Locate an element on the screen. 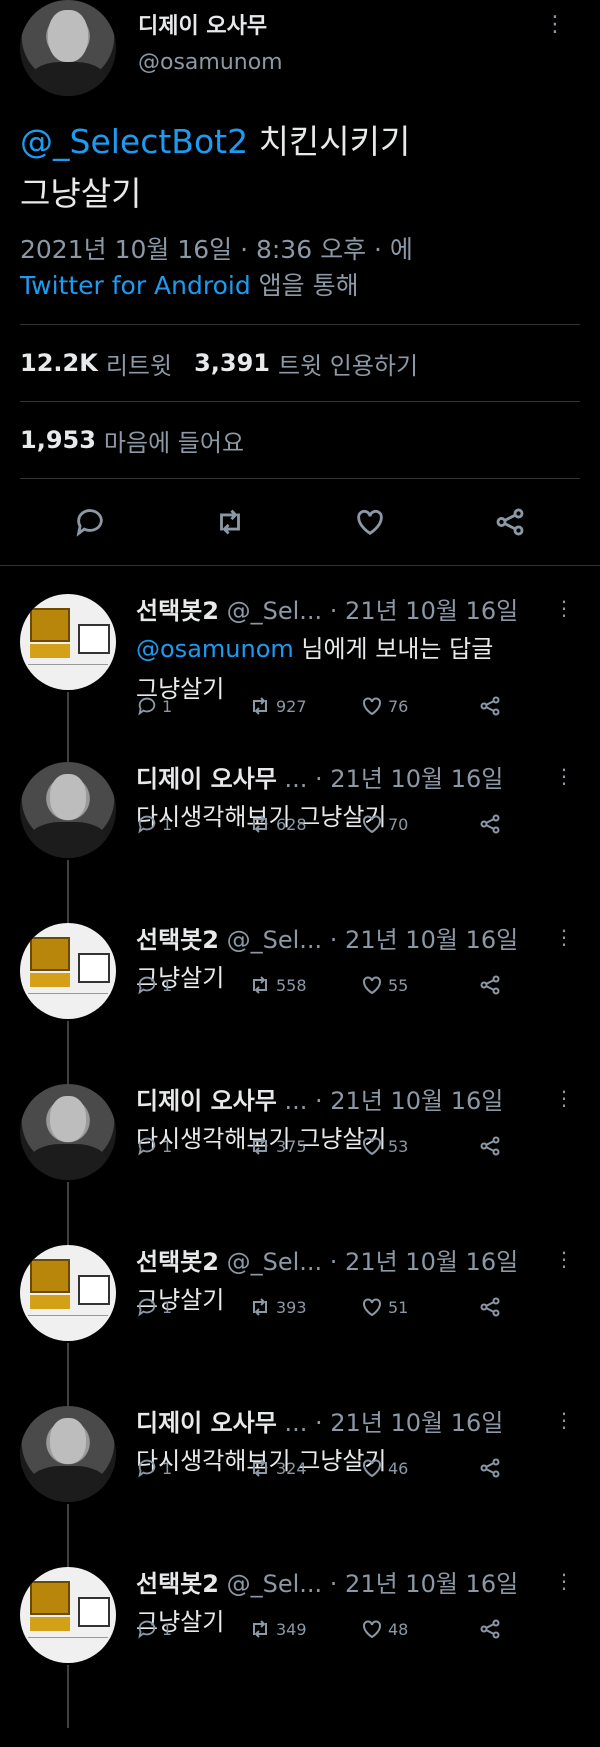 This screenshot has height=1747, width=600. quote-count: 3,391 is located at coordinates (232, 363).